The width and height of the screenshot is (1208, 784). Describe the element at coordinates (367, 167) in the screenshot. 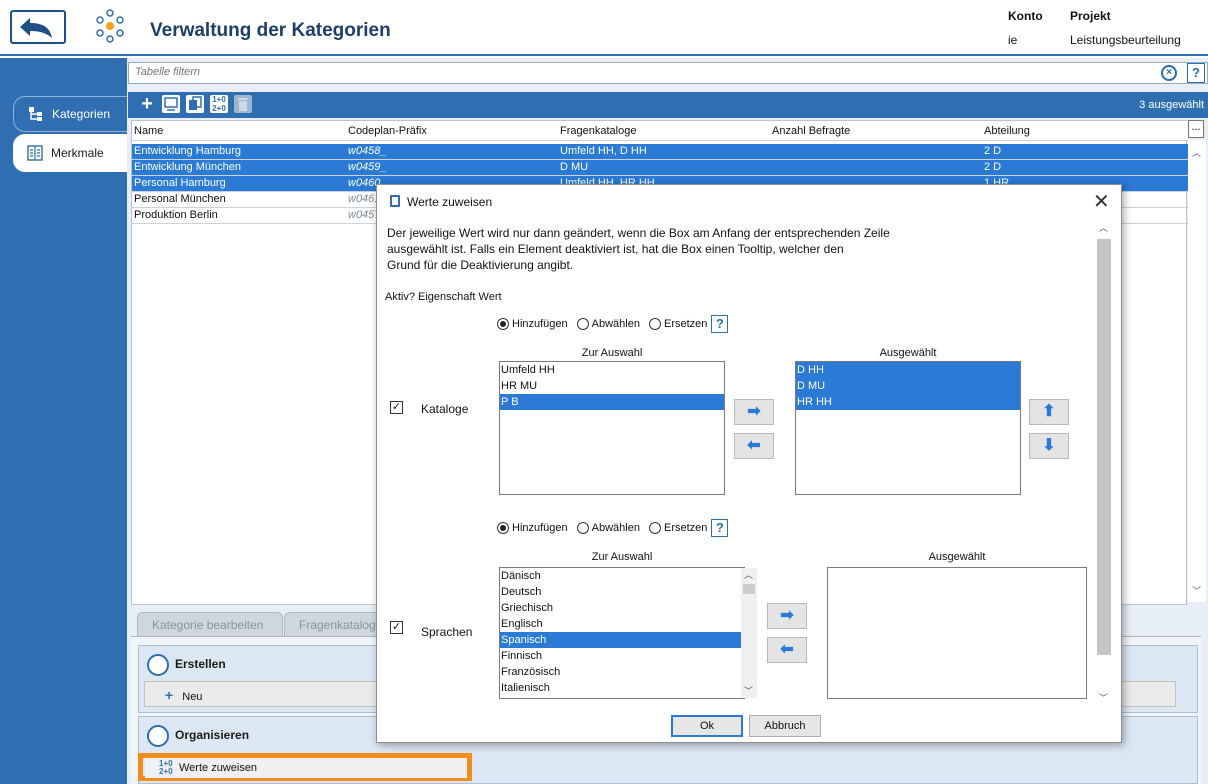

I see `cell-code: w0459_` at that location.